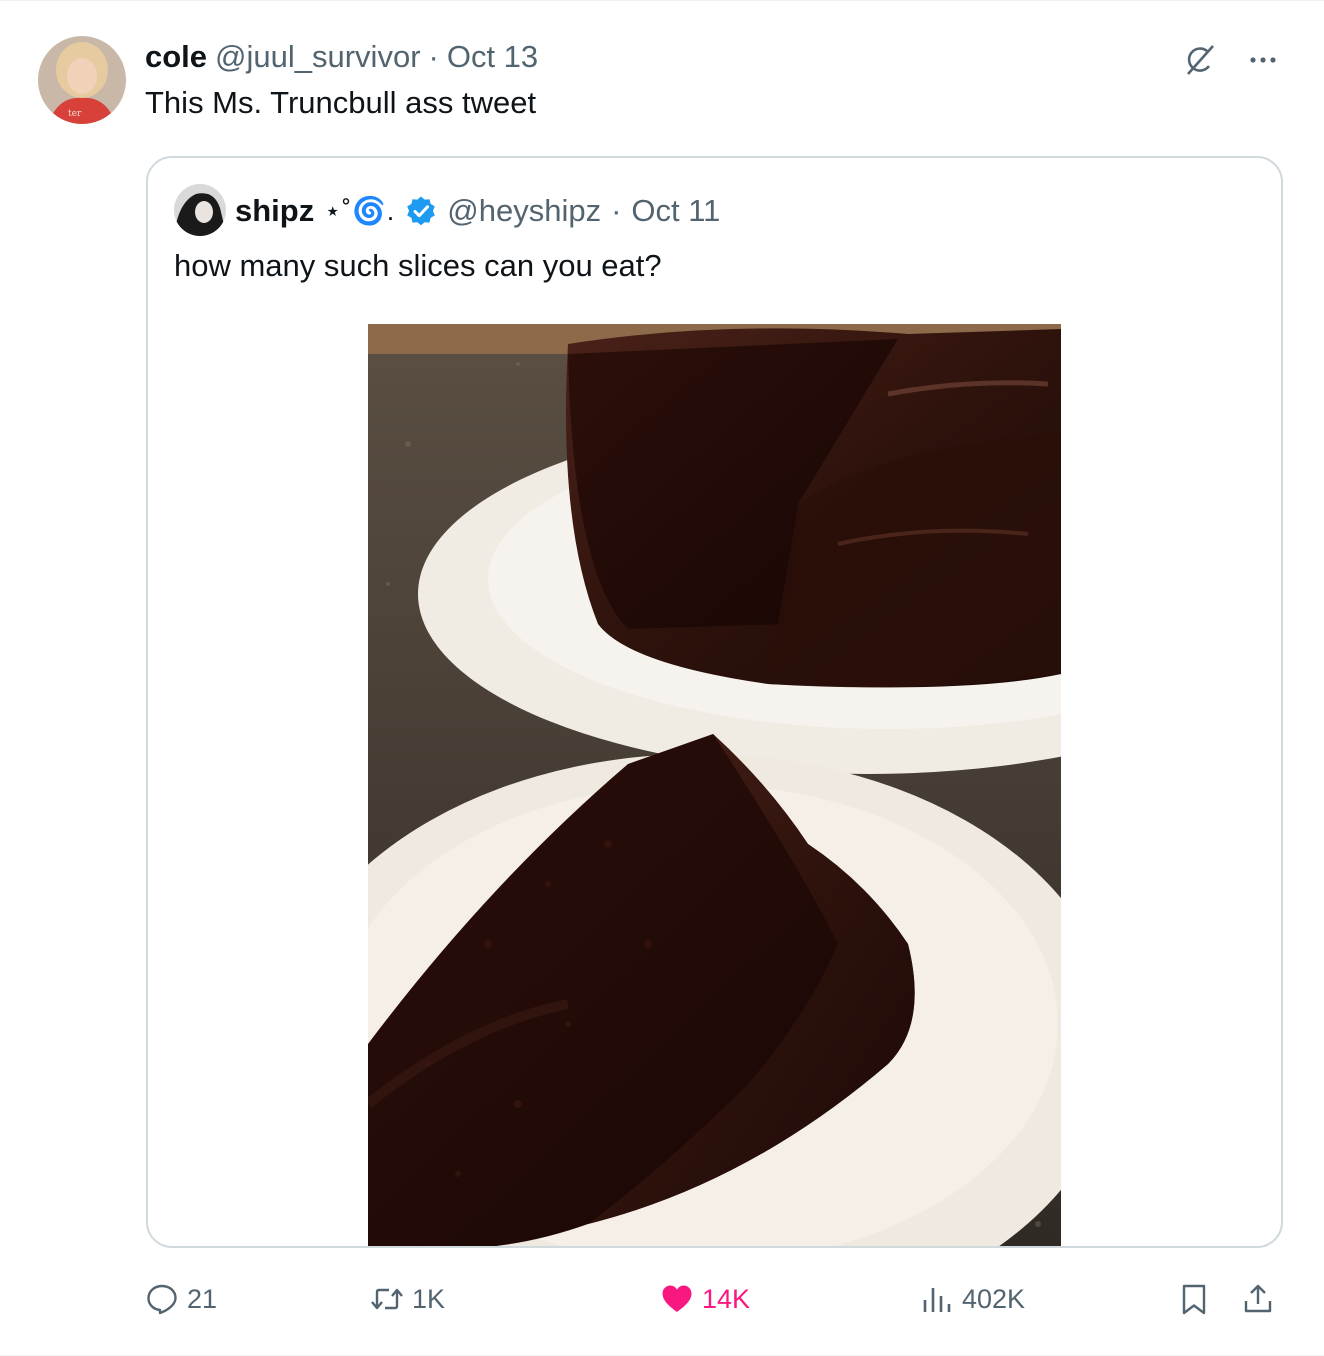 The image size is (1324, 1356). I want to click on share-button, so click(1258, 1299).